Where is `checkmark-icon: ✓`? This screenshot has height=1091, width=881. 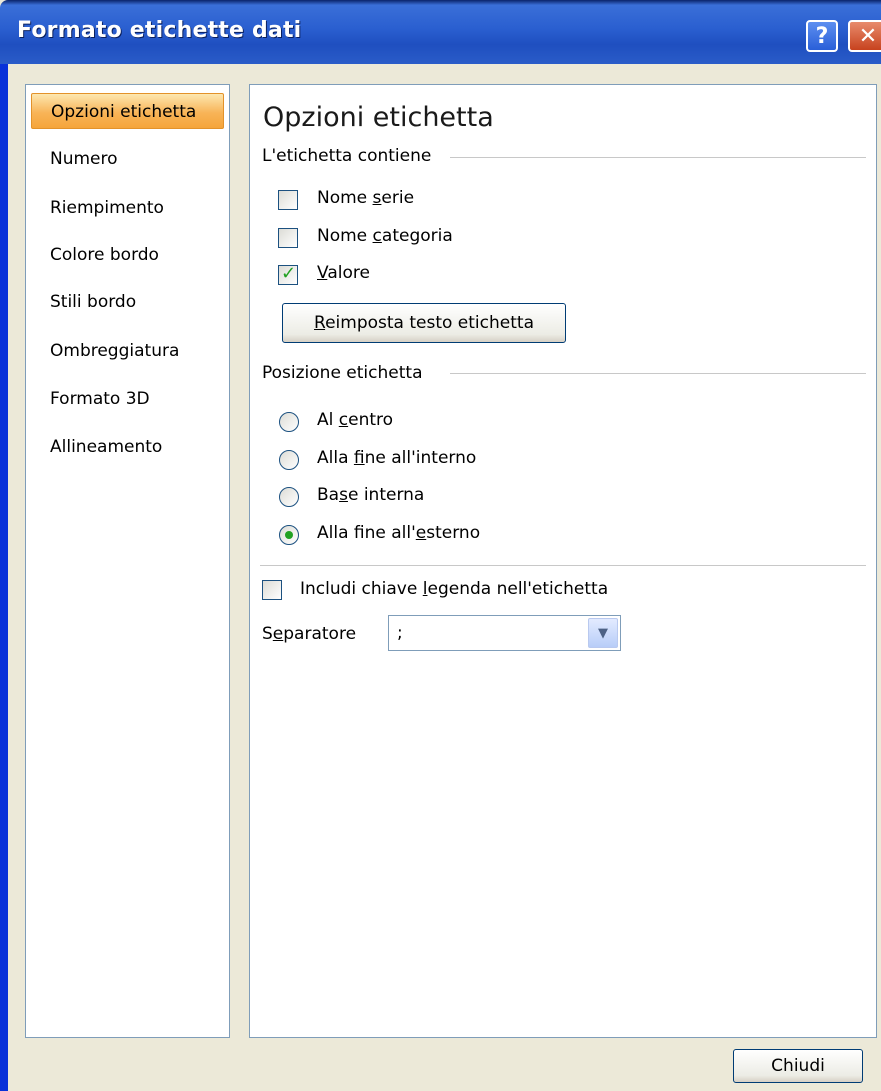 checkmark-icon: ✓ is located at coordinates (289, 273).